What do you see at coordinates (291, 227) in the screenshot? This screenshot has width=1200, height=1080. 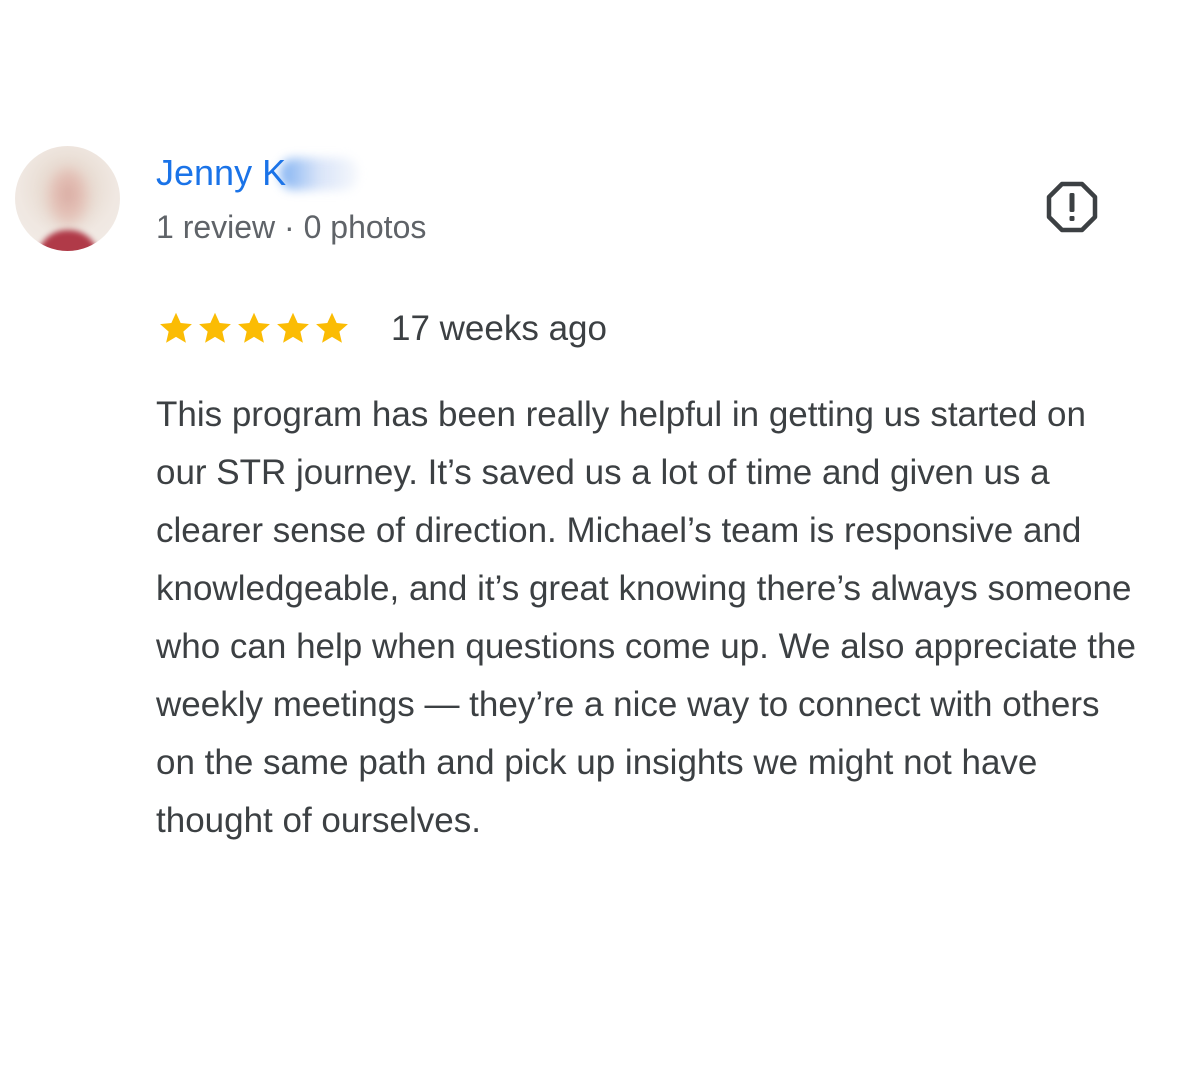 I see `reviewer-meta: 1 review · 0 photos` at bounding box center [291, 227].